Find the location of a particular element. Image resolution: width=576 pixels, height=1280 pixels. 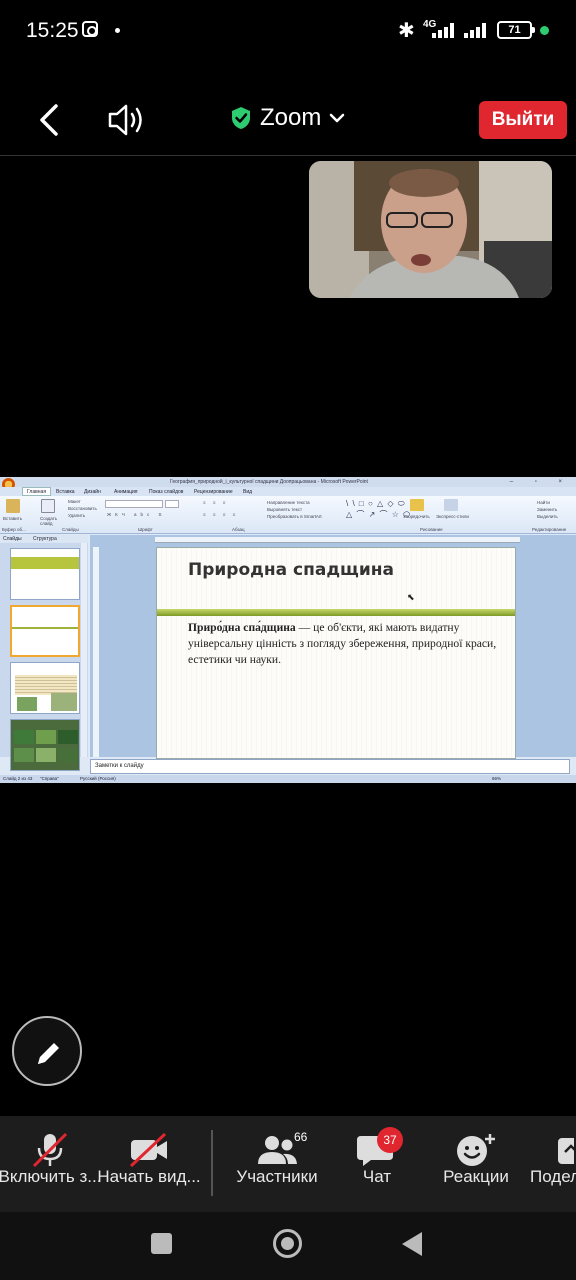

bluetooth-icon: ✱ is located at coordinates (406, 31).